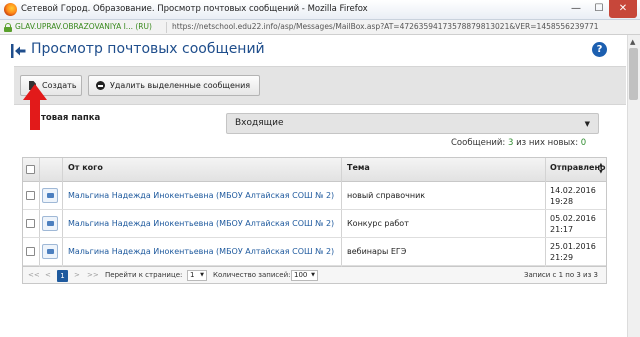 The width and height of the screenshot is (640, 337). I want to click on page-title: Просмотр почтовых сообщений, so click(148, 49).